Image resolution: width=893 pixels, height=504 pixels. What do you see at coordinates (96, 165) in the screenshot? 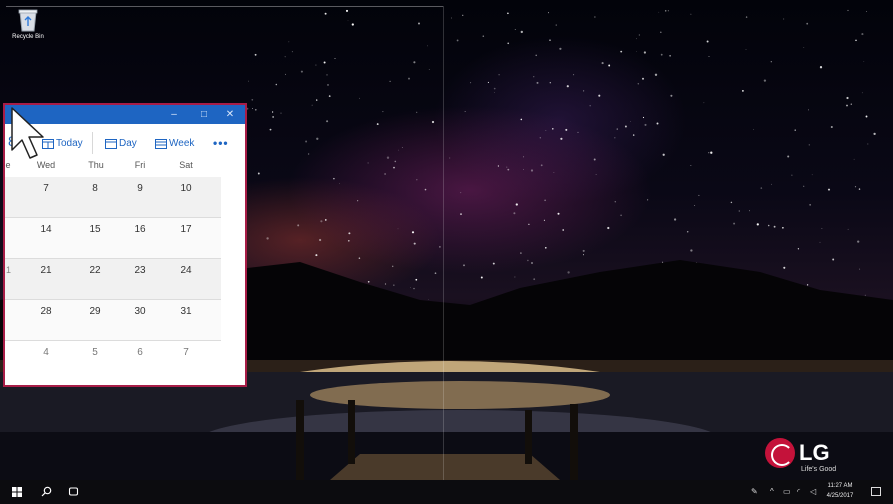
I see `weekday-thu: Thu` at bounding box center [96, 165].